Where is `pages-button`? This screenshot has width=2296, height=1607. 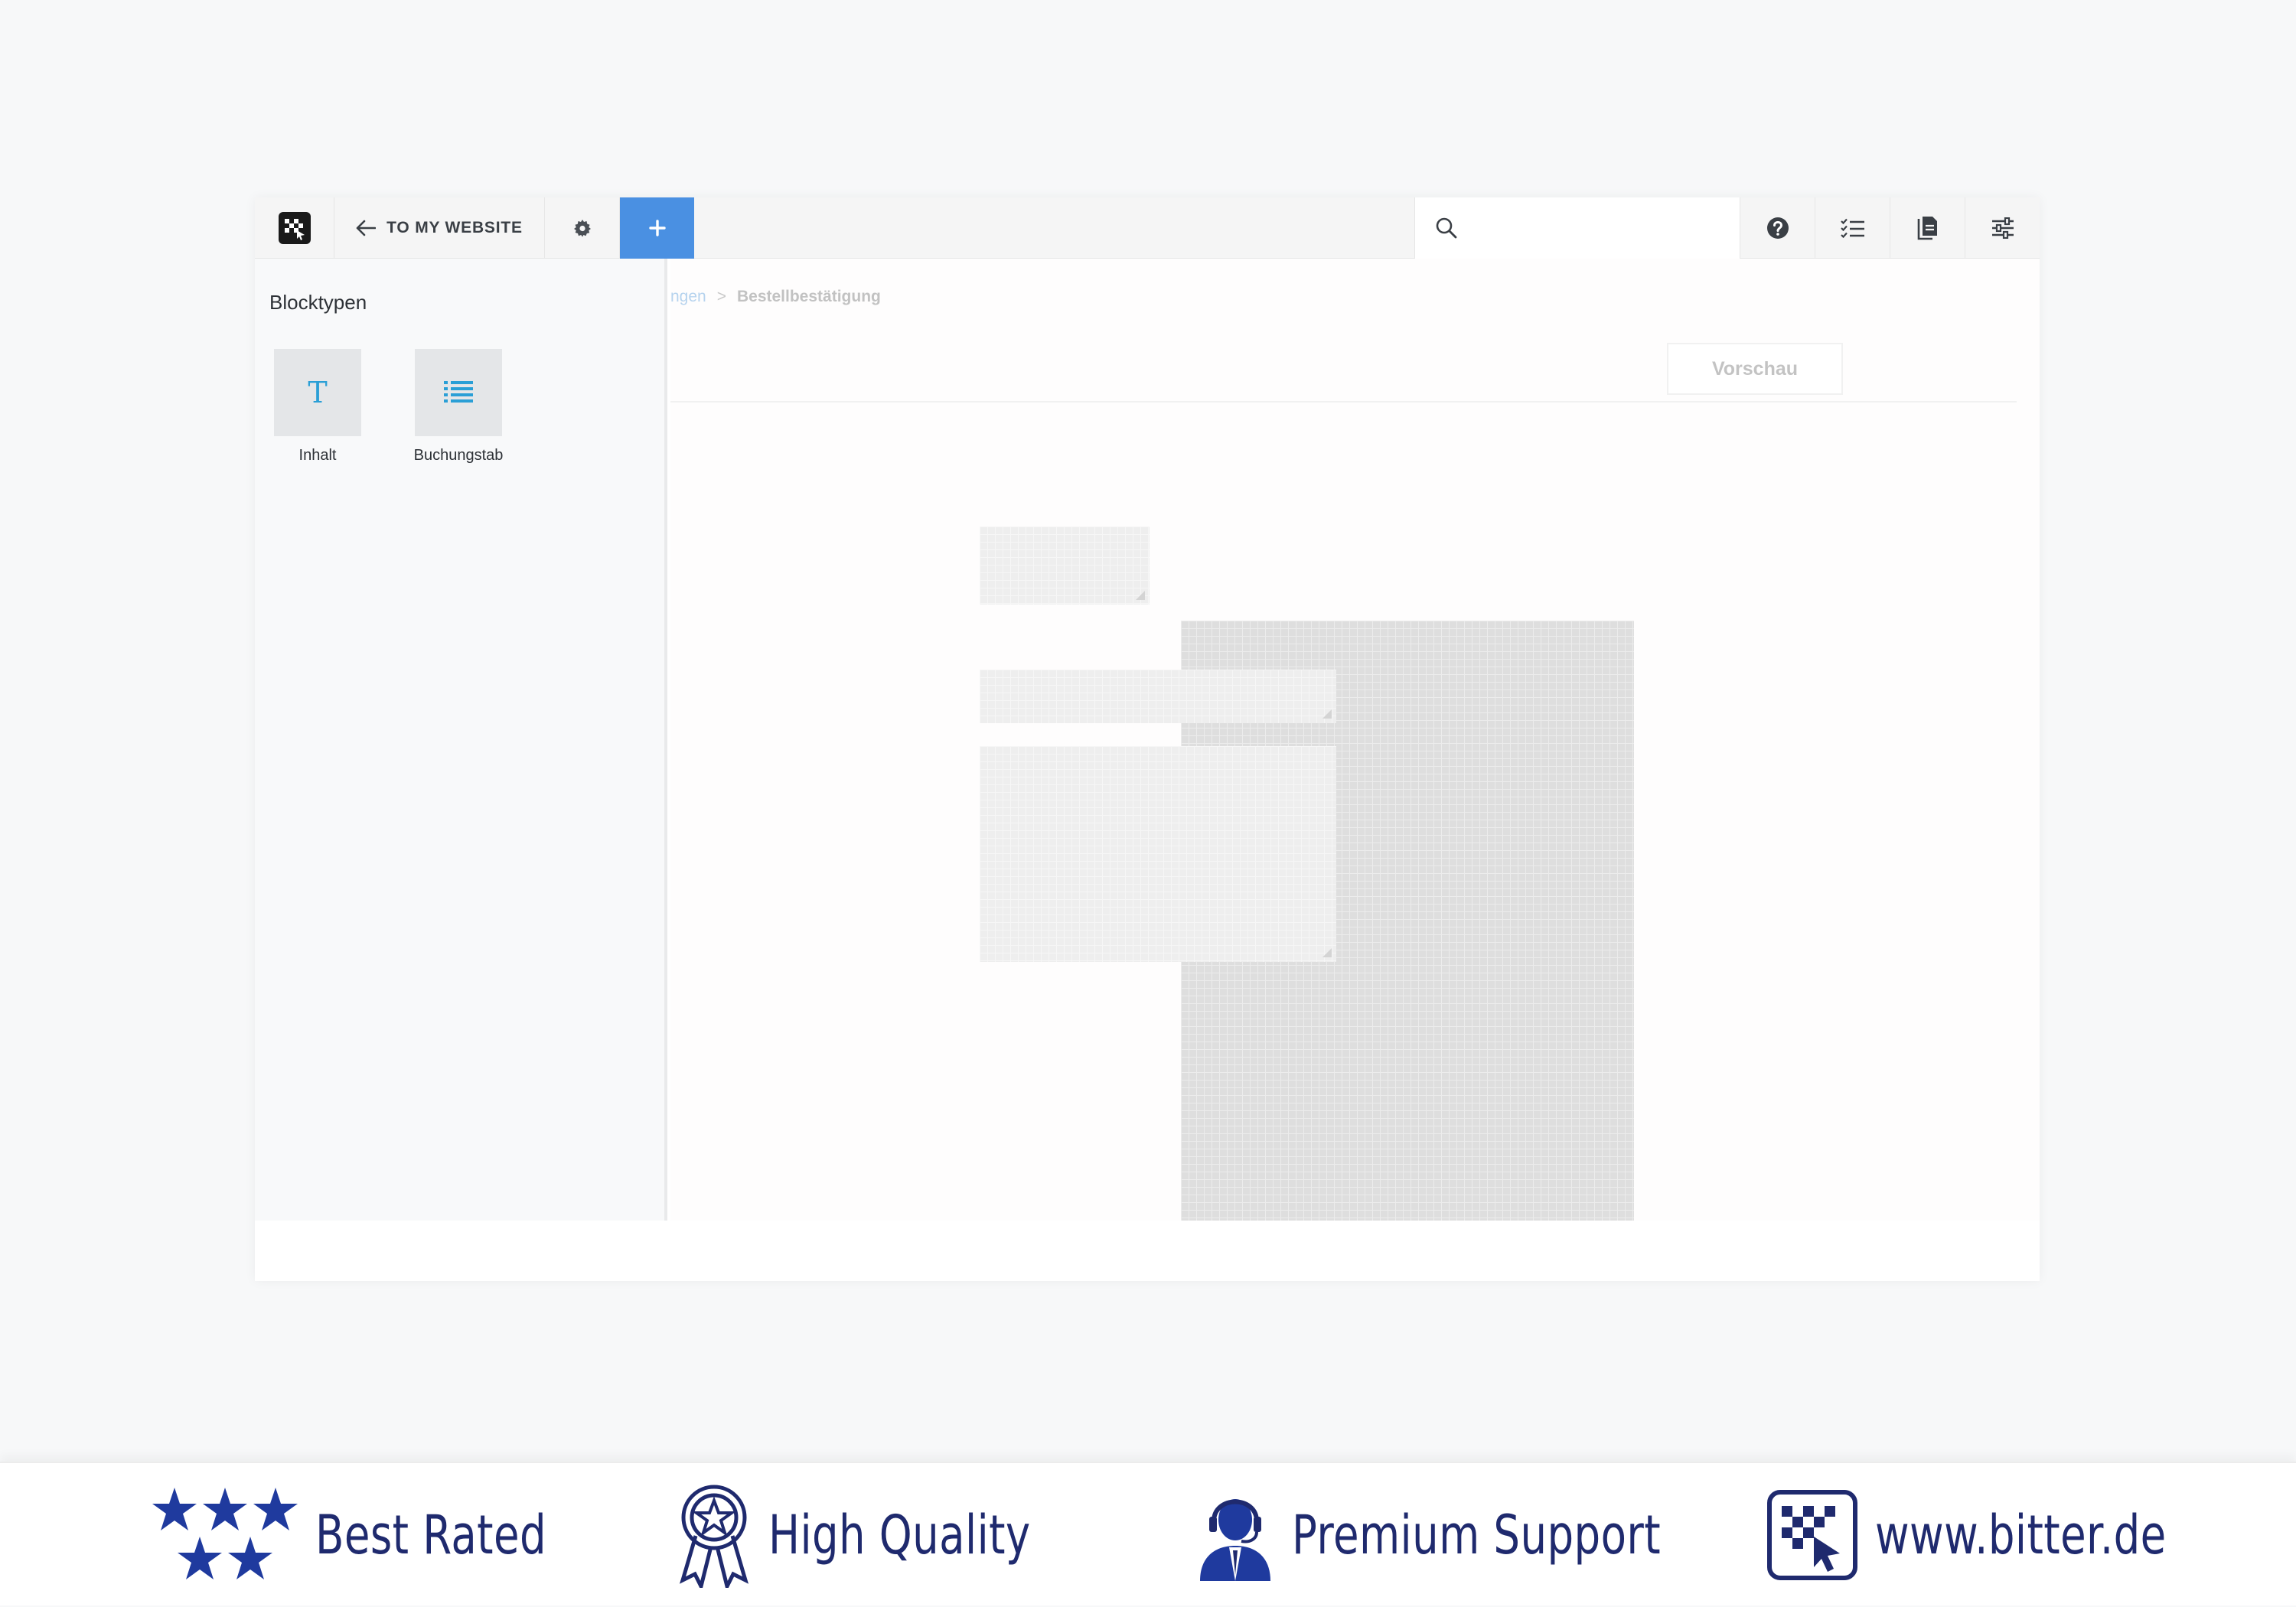
pages-button is located at coordinates (1927, 228).